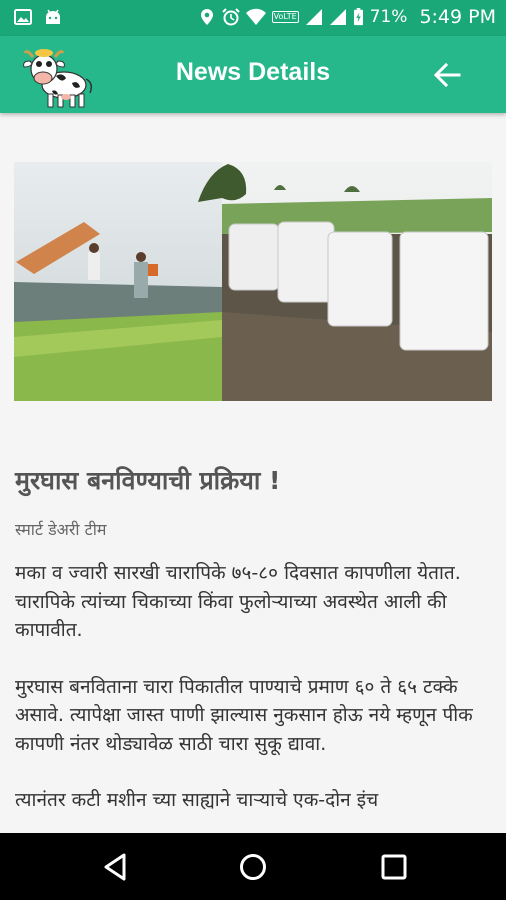  I want to click on recents-square-icon, so click(394, 867).